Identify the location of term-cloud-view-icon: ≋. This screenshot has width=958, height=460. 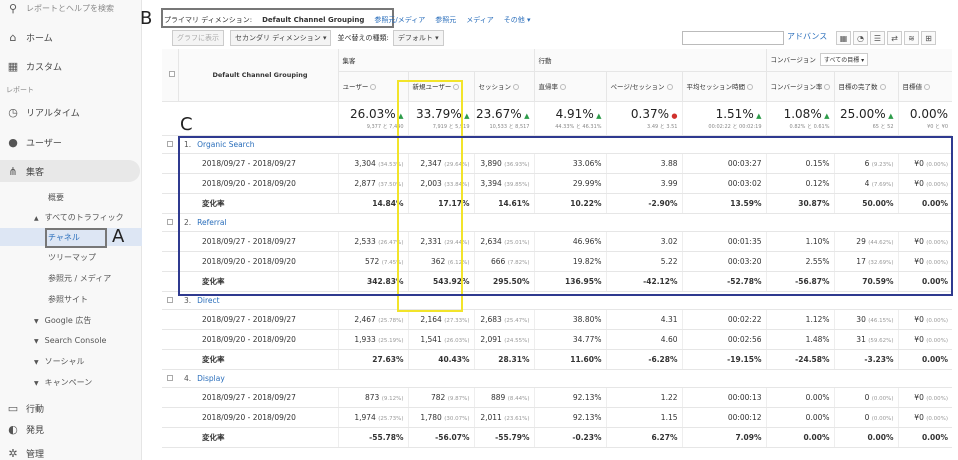
(911, 38).